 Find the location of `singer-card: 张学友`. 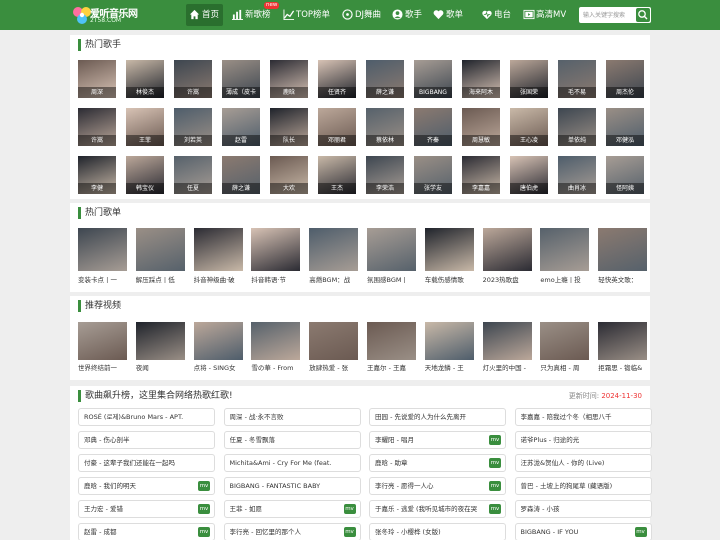

singer-card: 张学友 is located at coordinates (433, 175).